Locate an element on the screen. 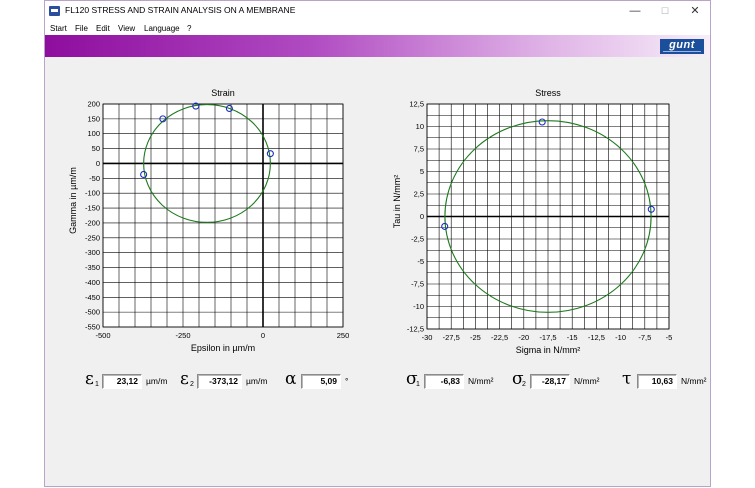 The width and height of the screenshot is (755, 488). epsilon1-value: 23,12 is located at coordinates (122, 381).